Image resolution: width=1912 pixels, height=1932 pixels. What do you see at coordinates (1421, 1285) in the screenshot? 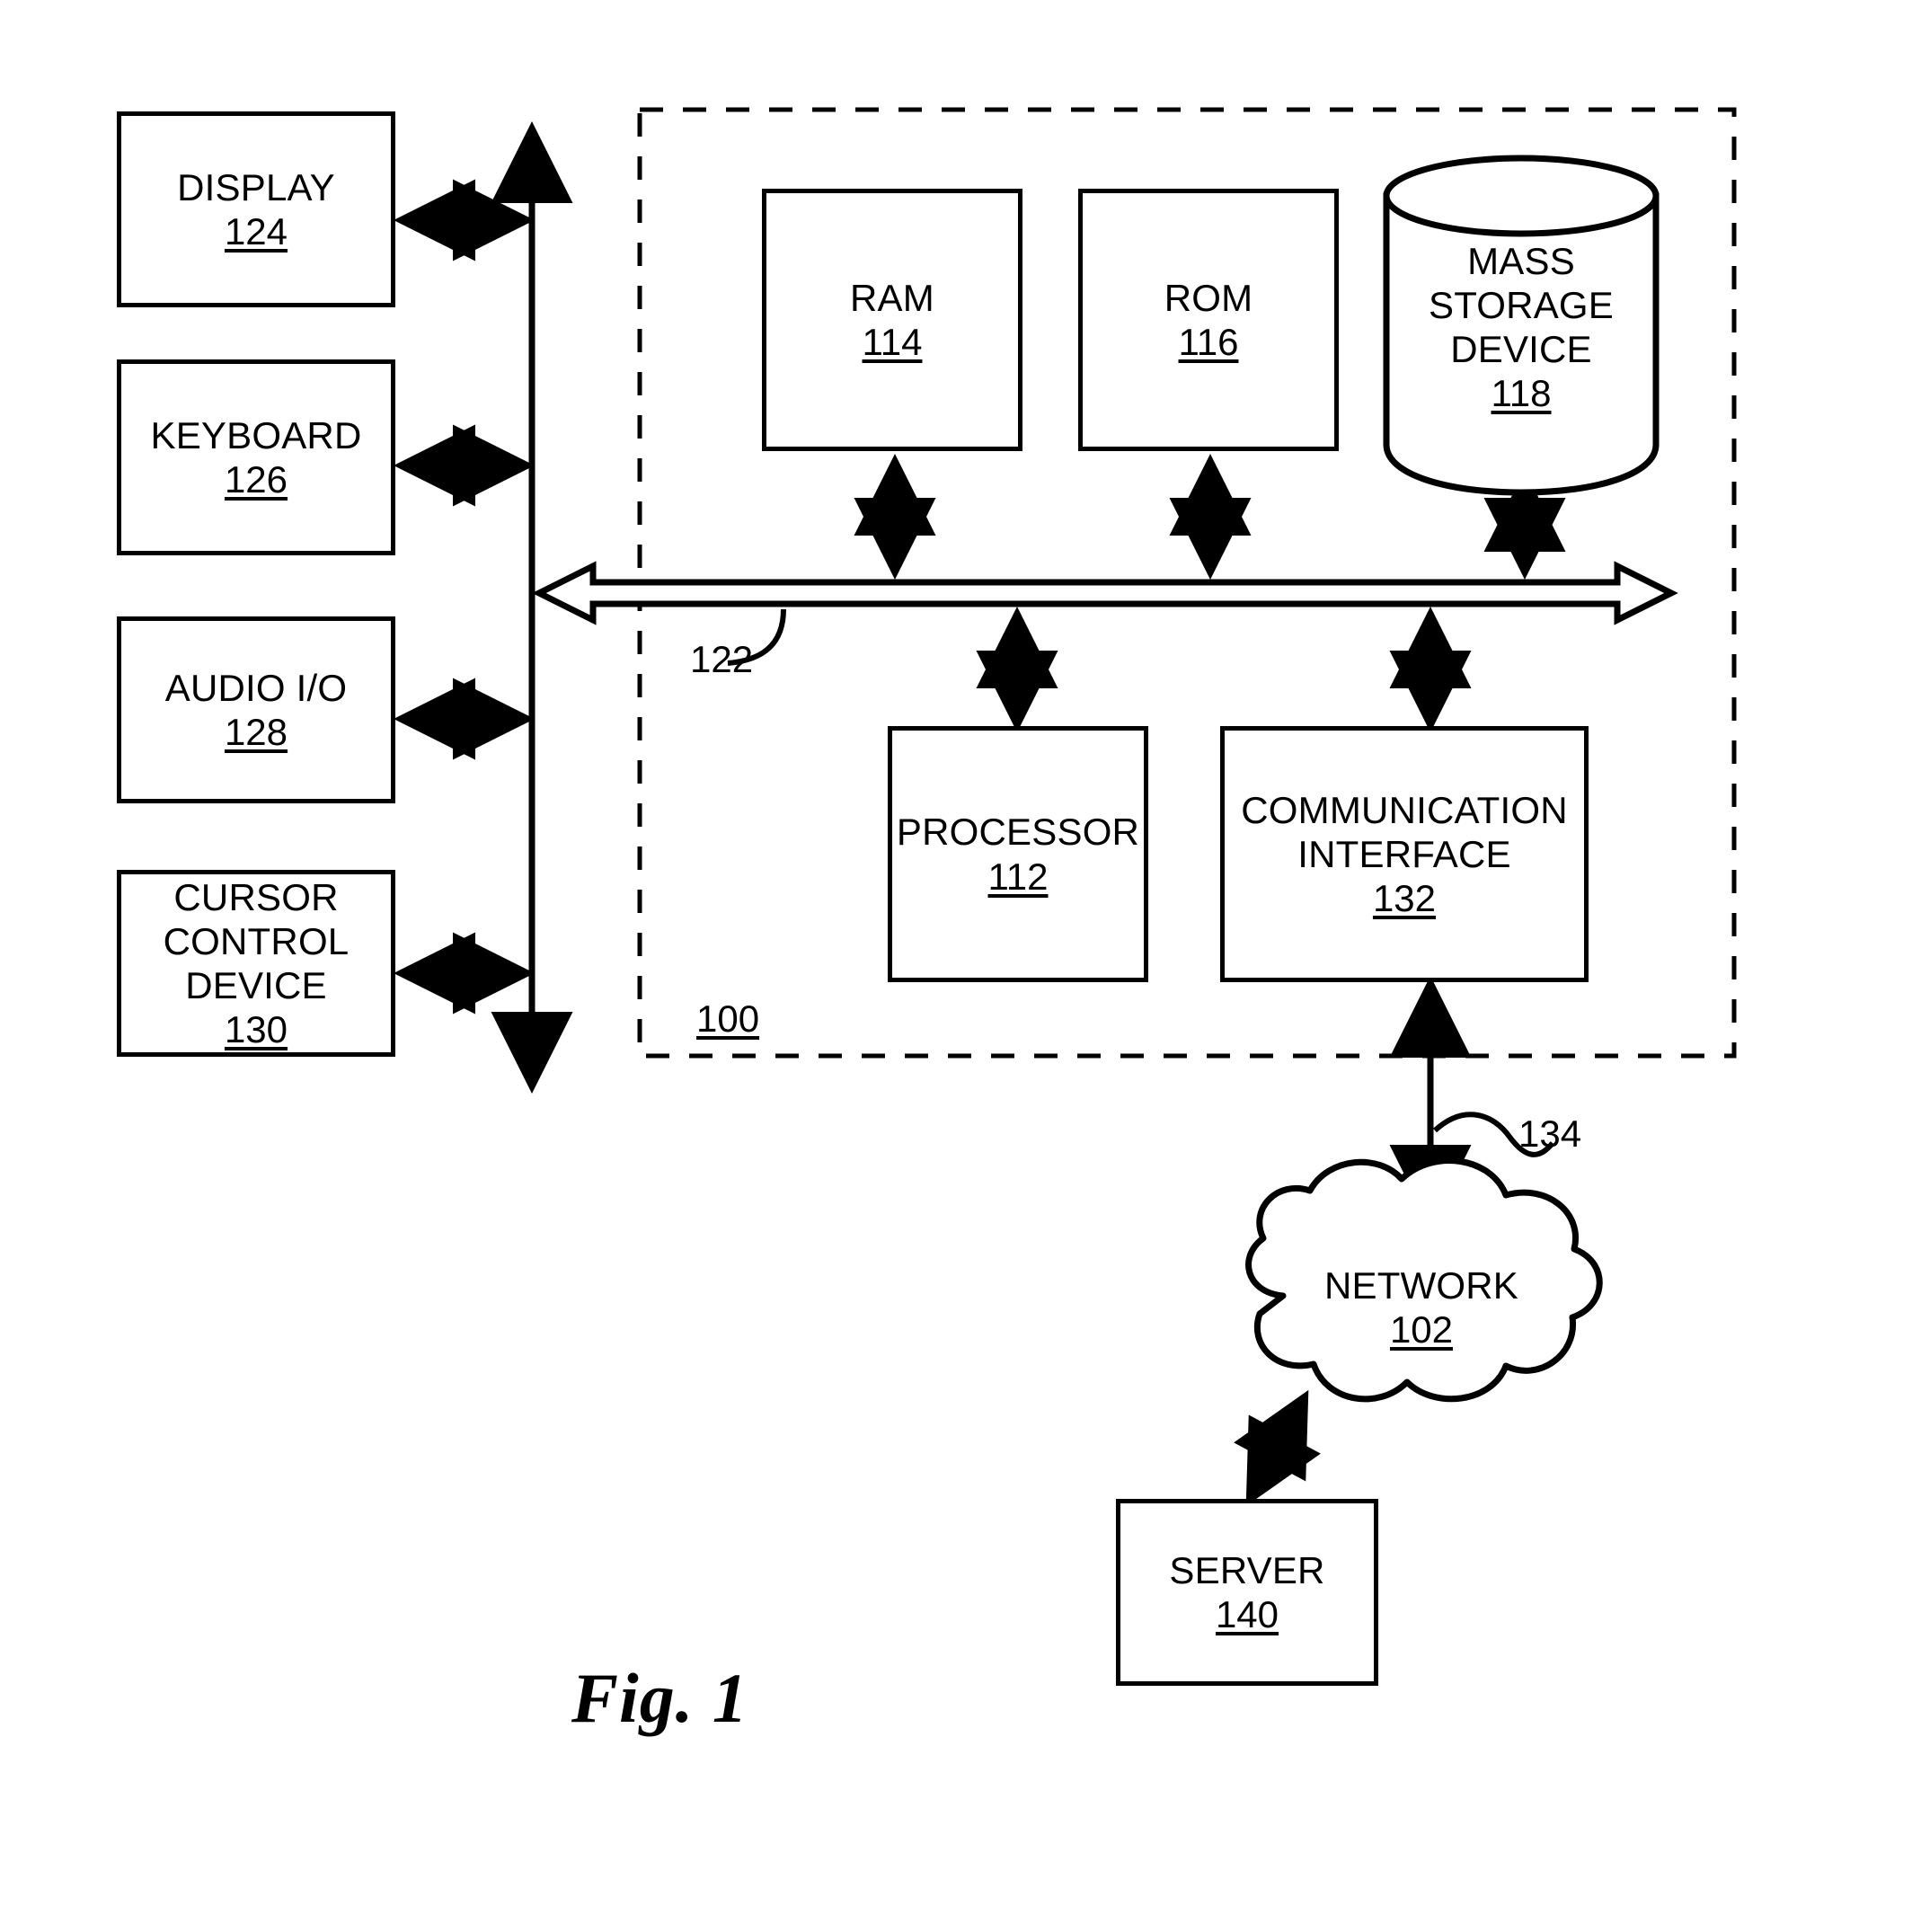
I see `network-label: NETWORK` at bounding box center [1421, 1285].